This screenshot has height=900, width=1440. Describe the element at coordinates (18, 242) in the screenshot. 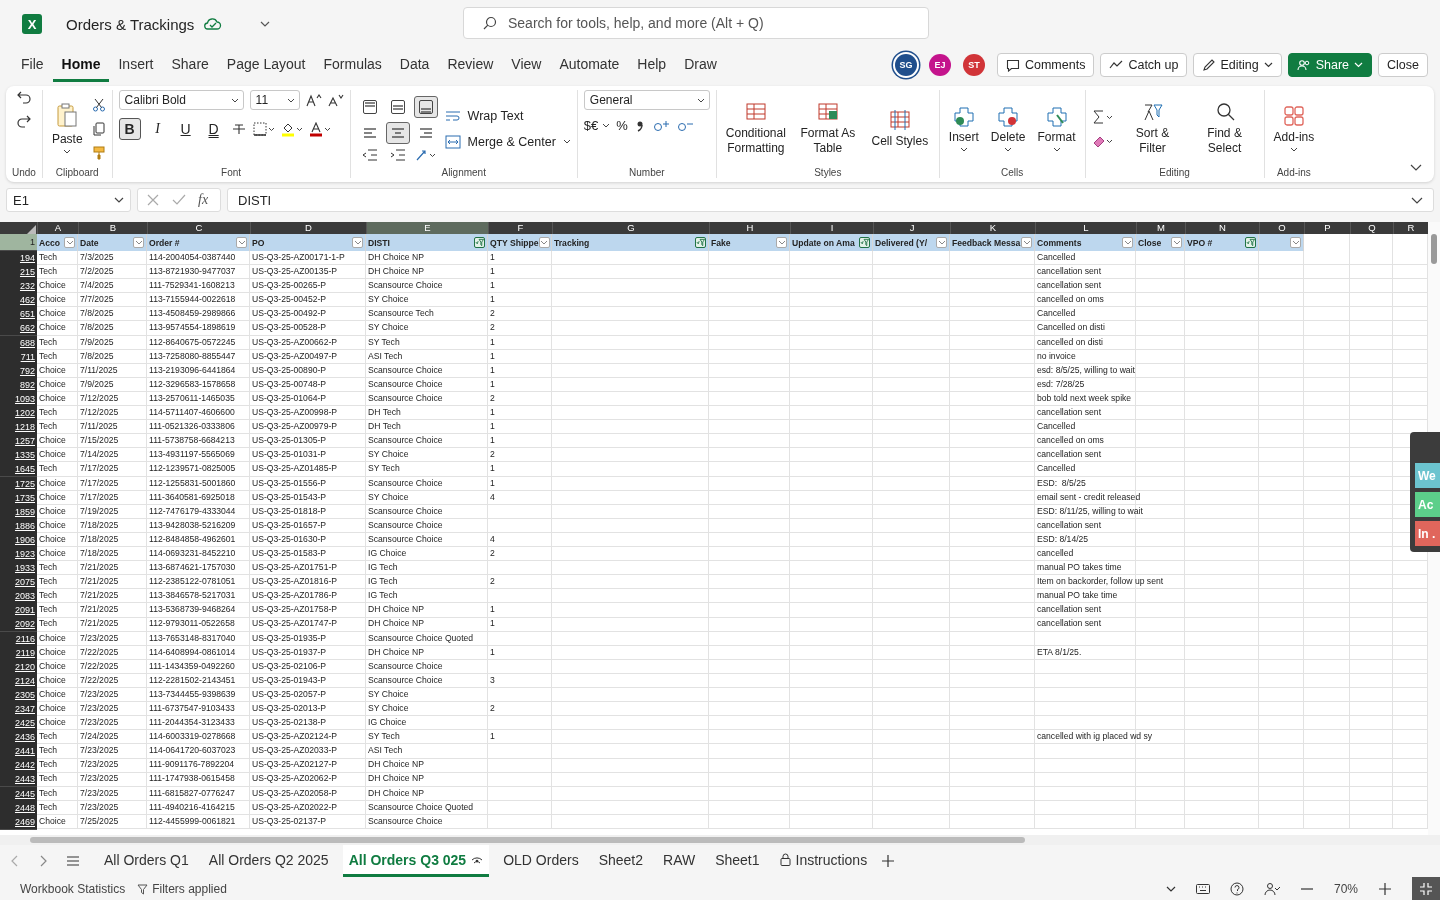

I see `row-header: 1` at that location.